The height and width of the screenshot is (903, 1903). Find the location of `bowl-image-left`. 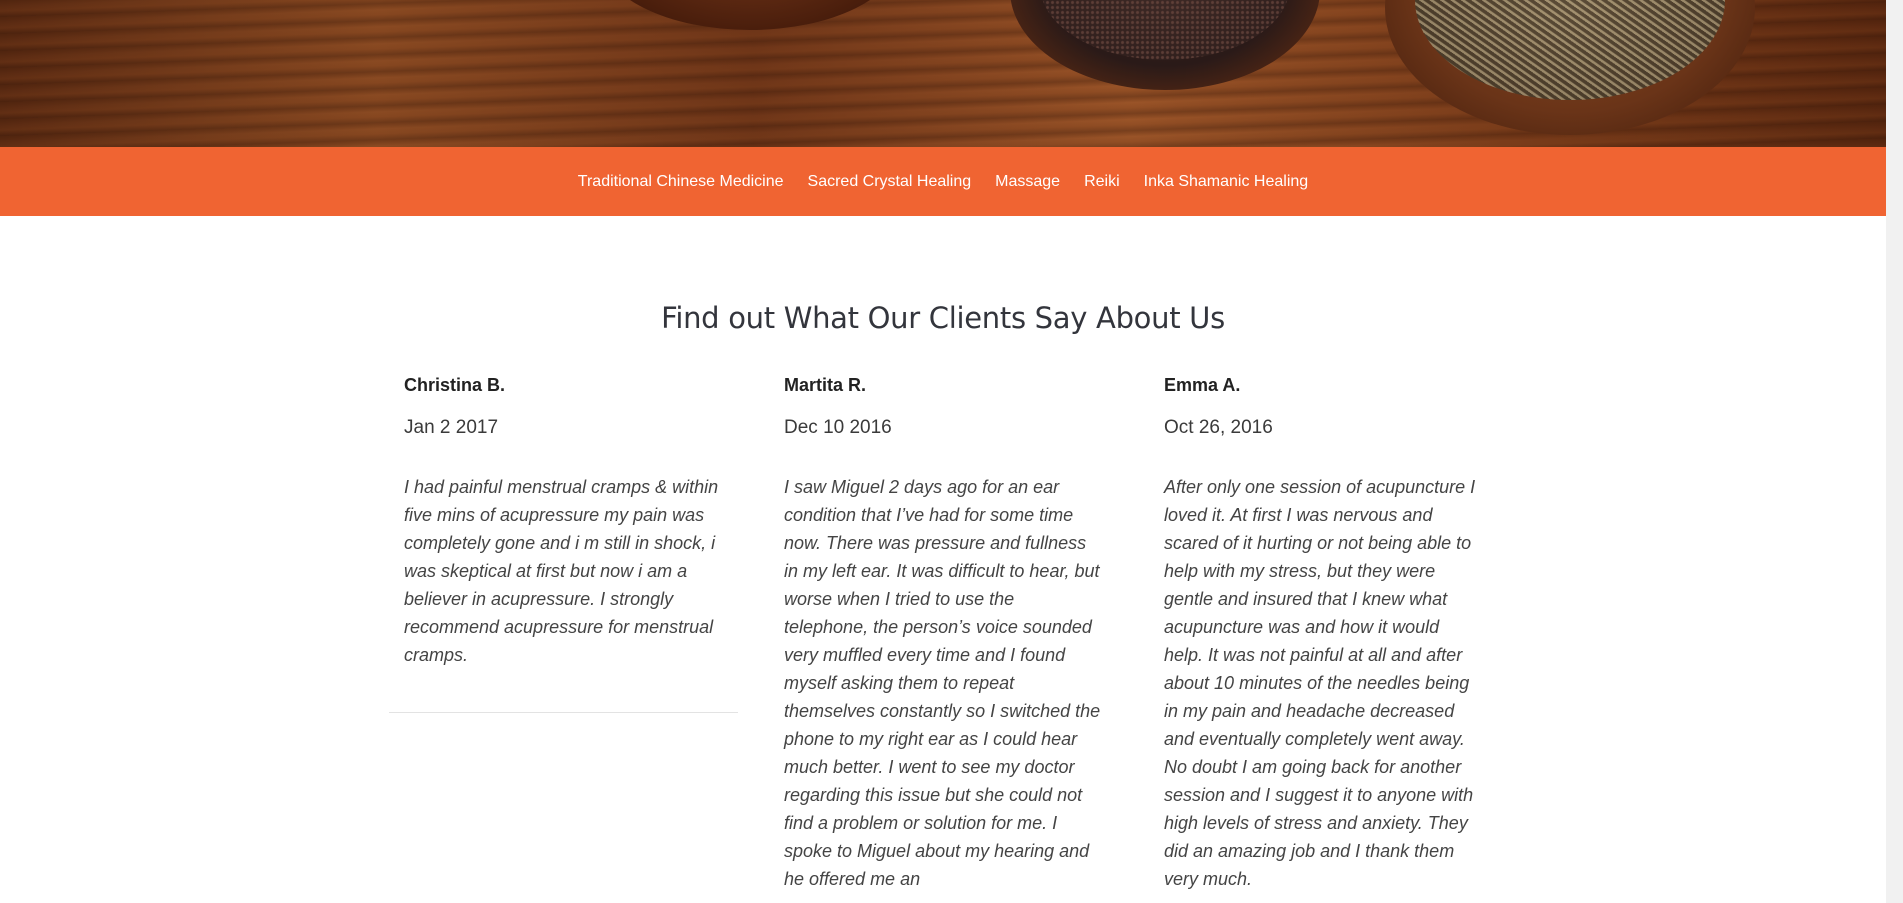

bowl-image-left is located at coordinates (750, 15).